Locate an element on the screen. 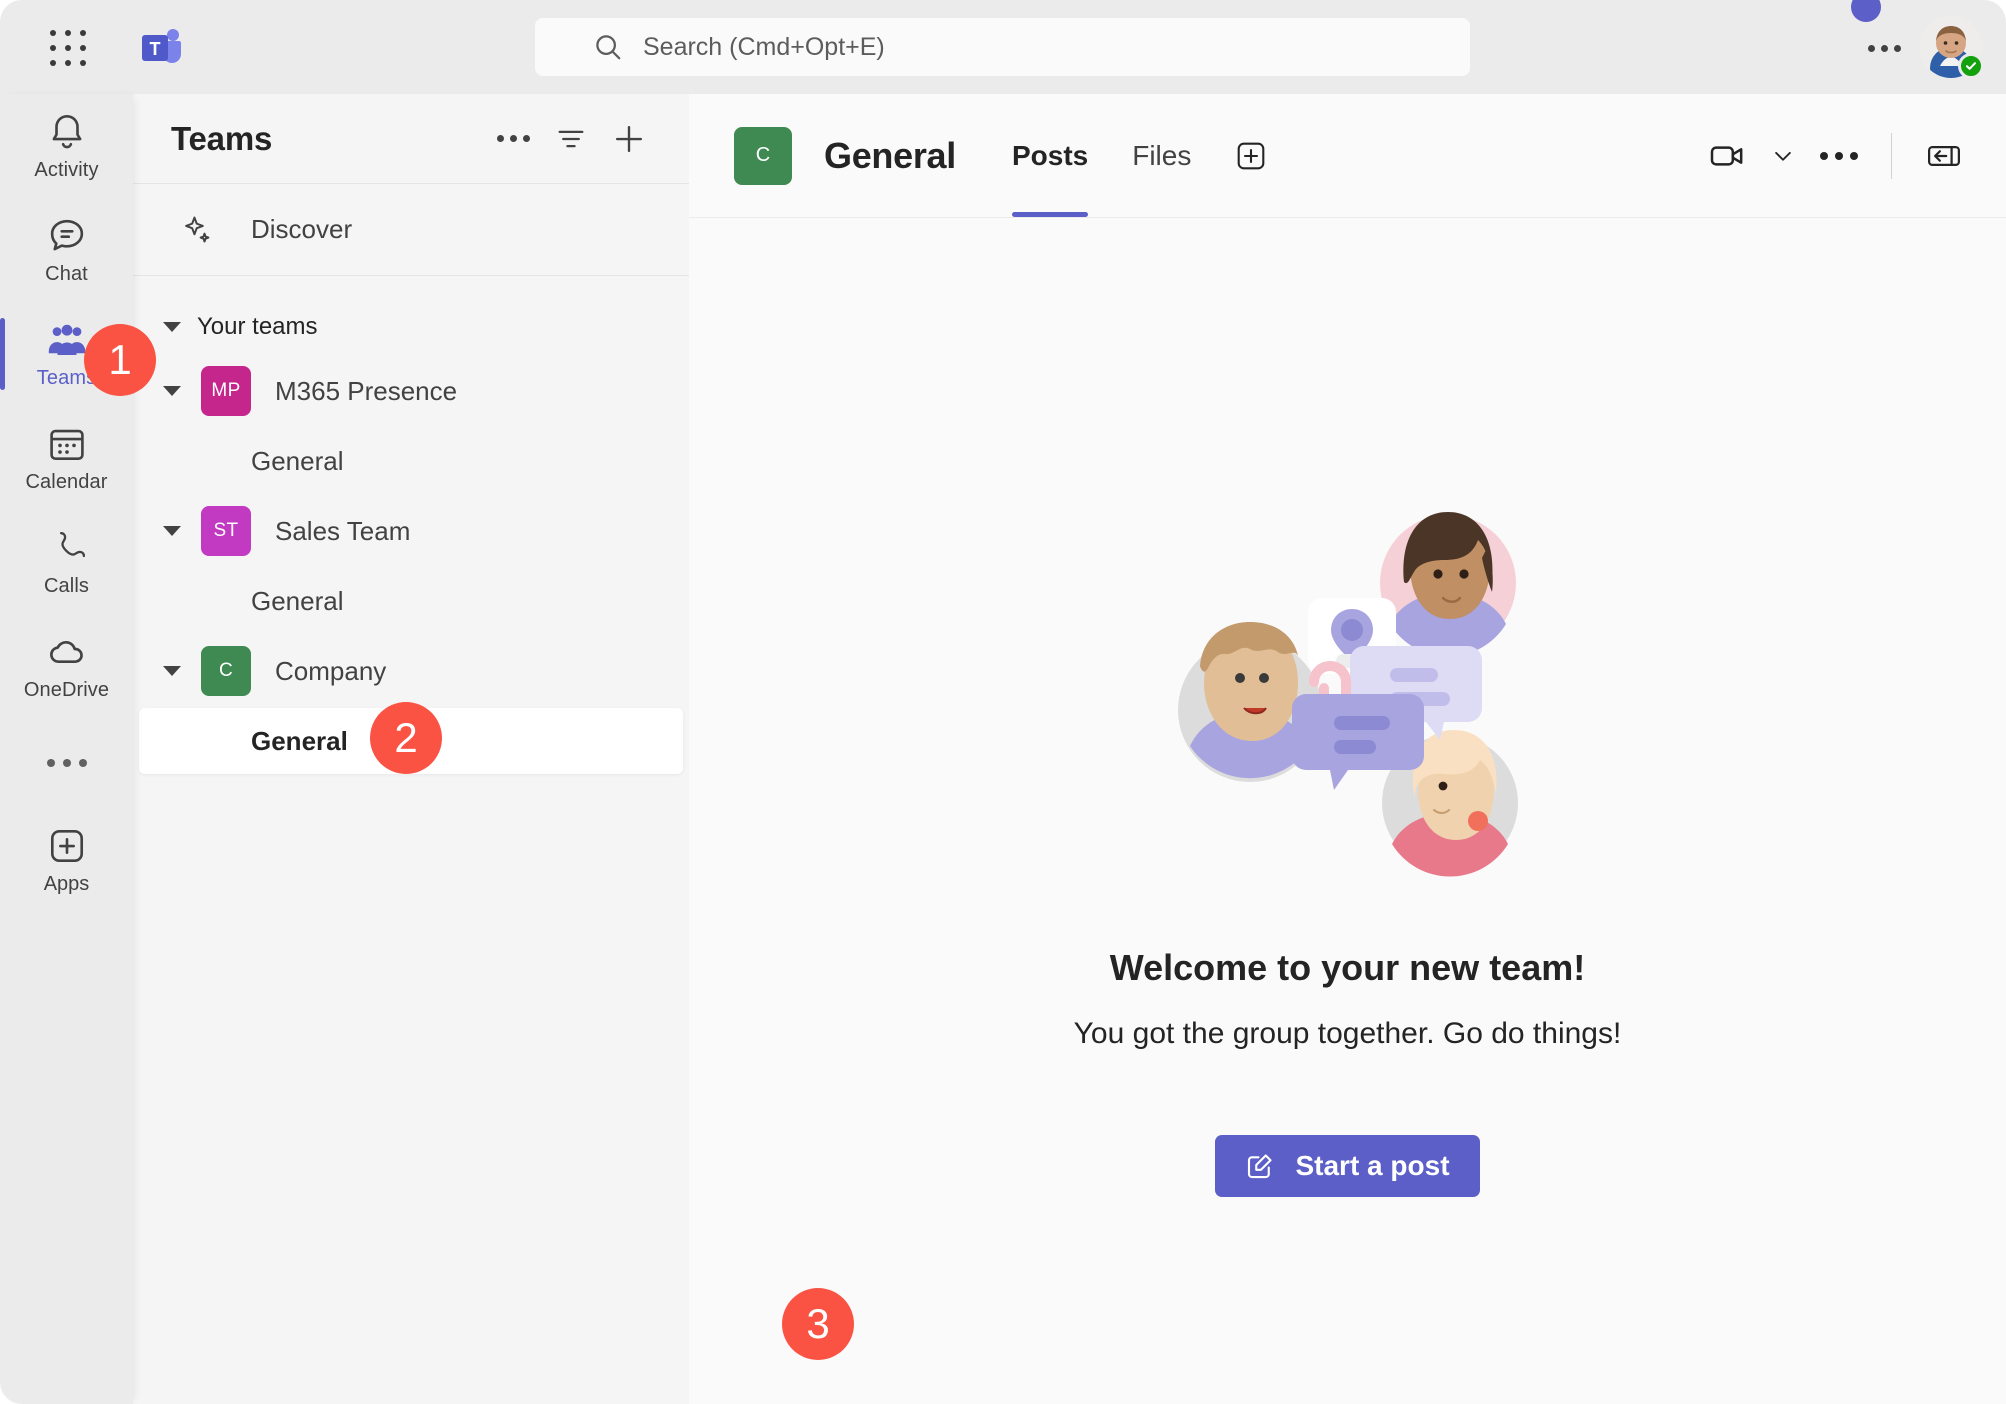 The width and height of the screenshot is (2006, 1404). rail-item-activity: Activity is located at coordinates (66, 146).